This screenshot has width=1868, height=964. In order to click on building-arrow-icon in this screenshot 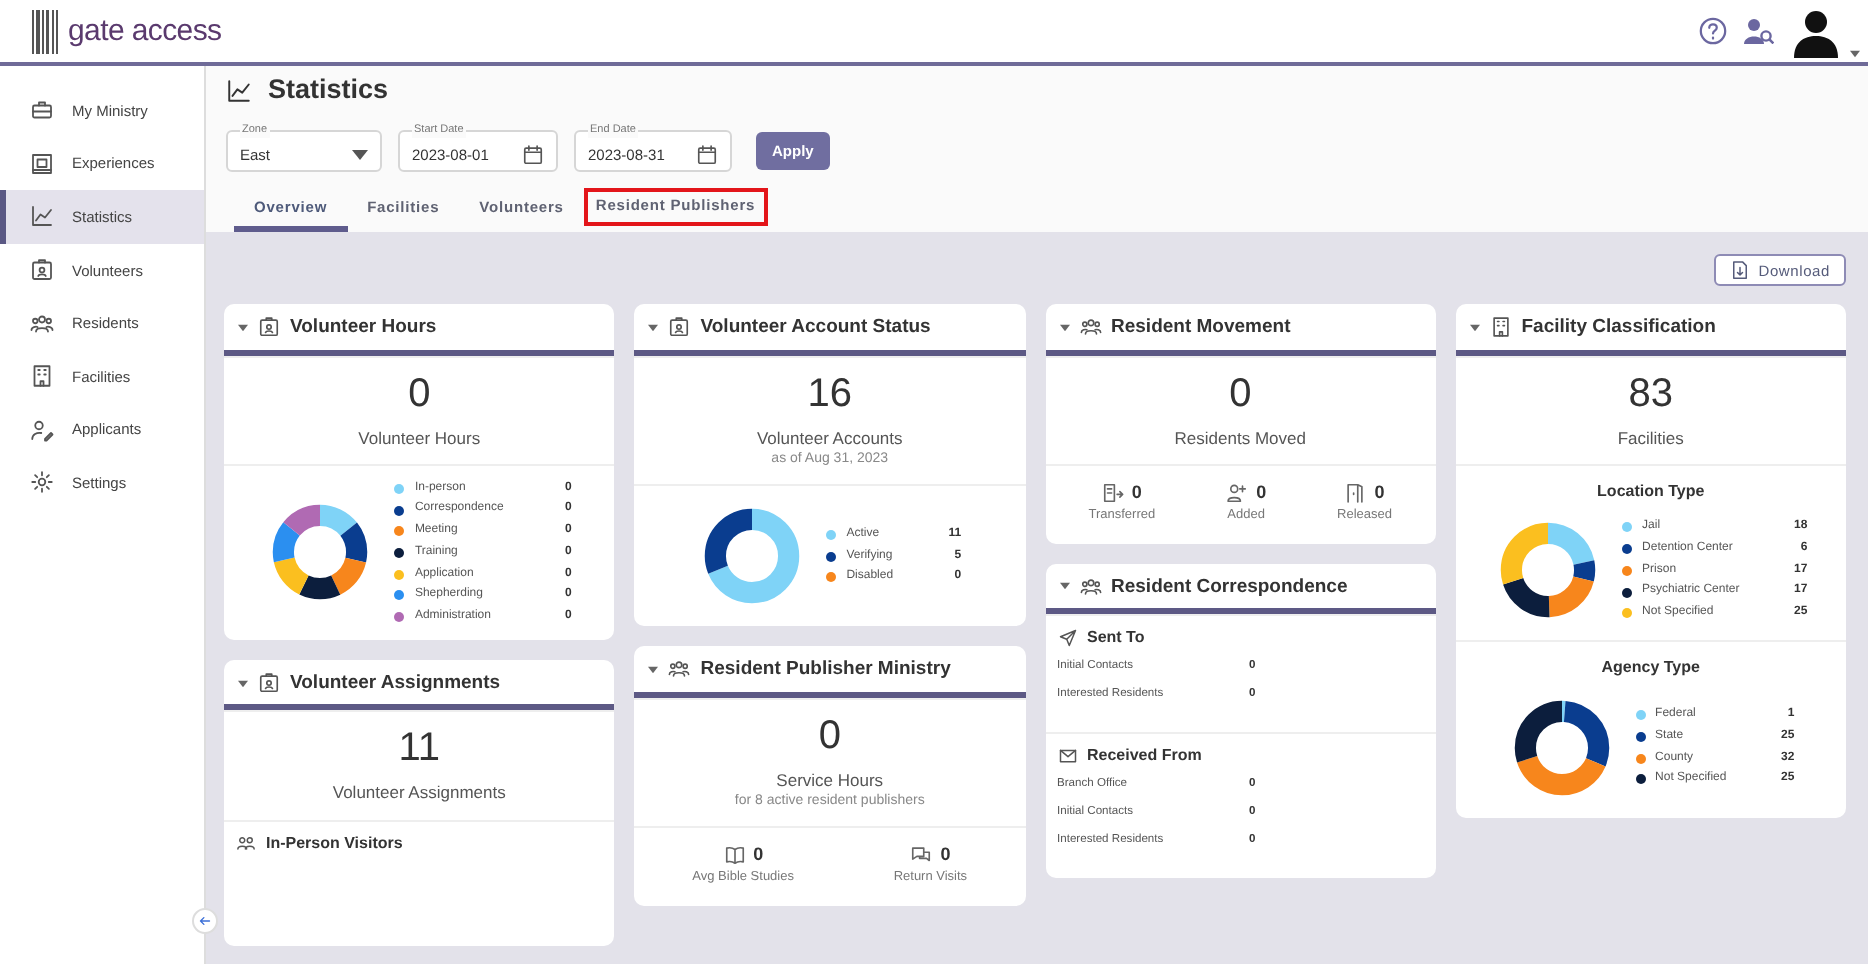, I will do `click(1112, 492)`.